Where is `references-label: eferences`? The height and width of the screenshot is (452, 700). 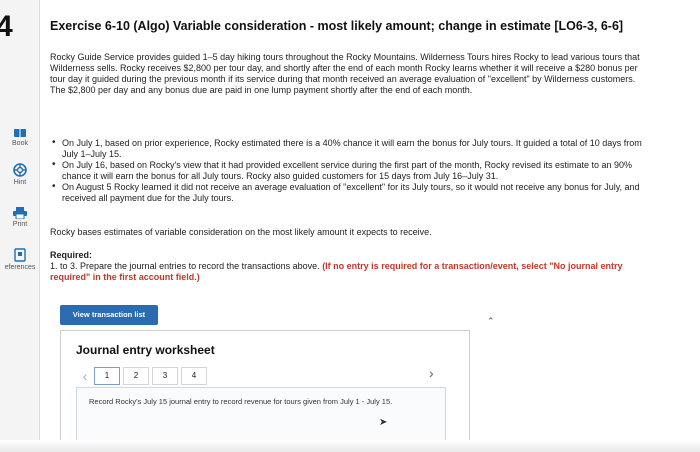 references-label: eferences is located at coordinates (20, 267).